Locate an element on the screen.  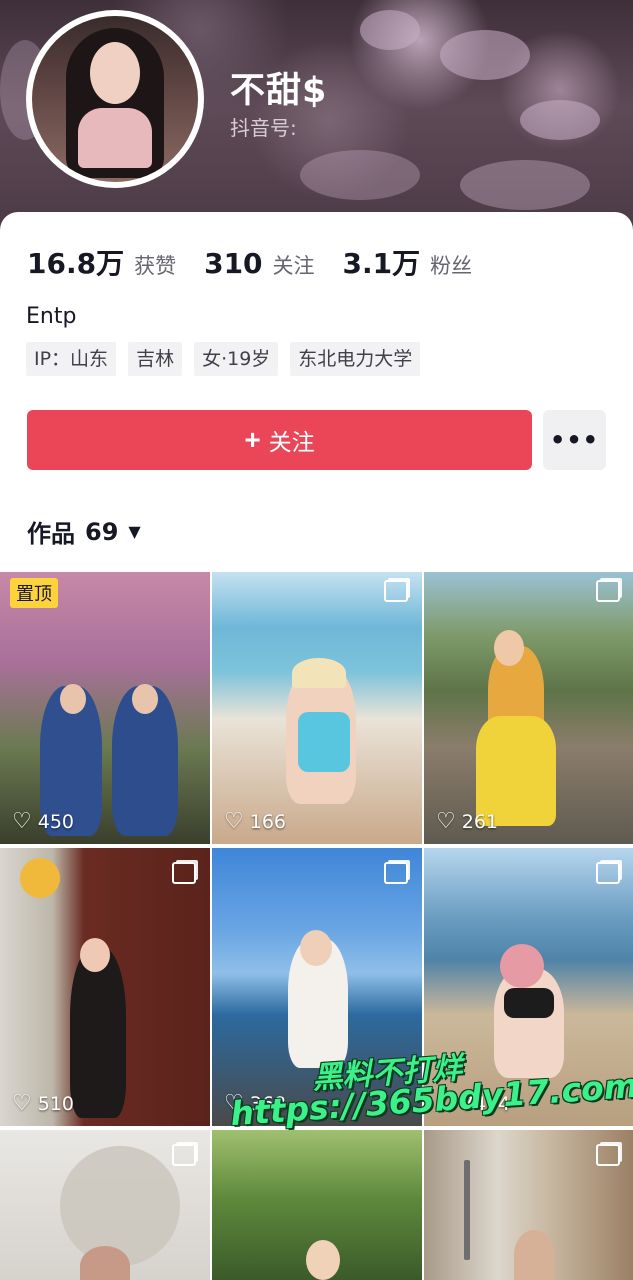
work-thumbnail: ♡ 510 is located at coordinates (105, 987).